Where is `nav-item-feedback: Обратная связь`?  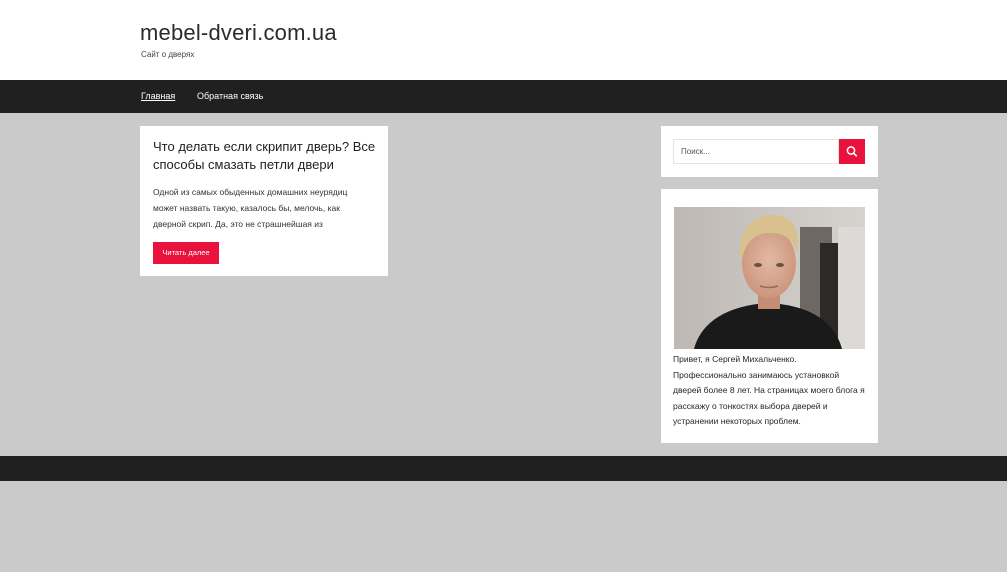 nav-item-feedback: Обратная связь is located at coordinates (230, 96).